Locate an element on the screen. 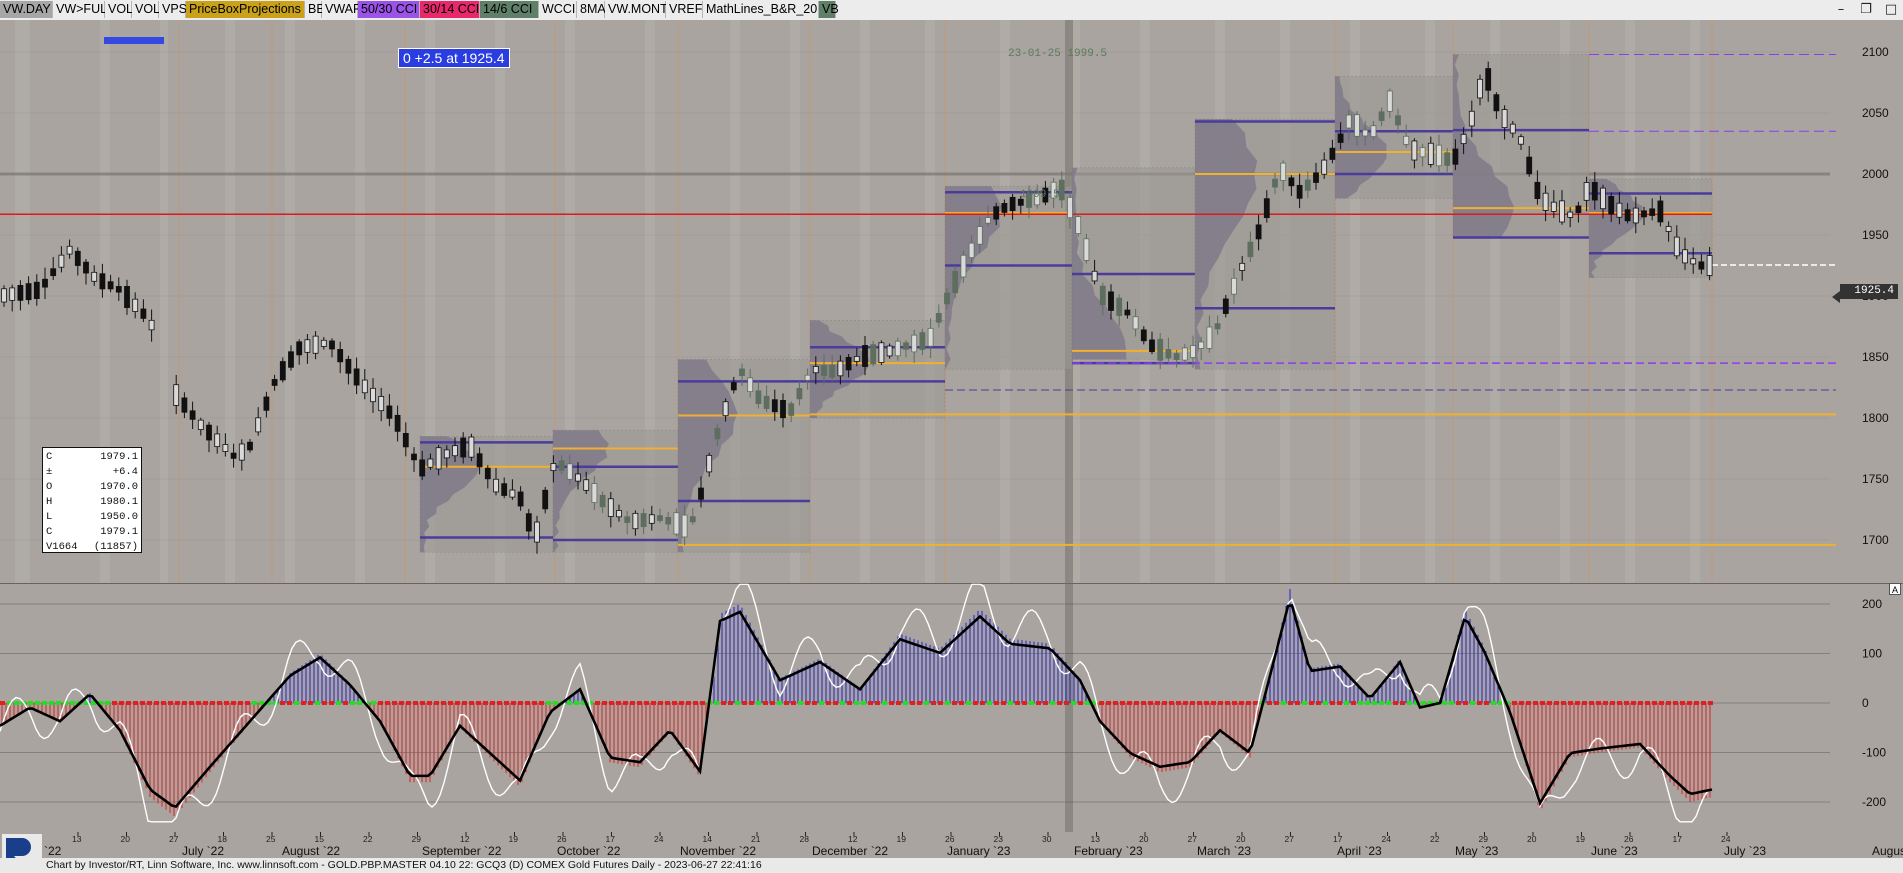 Image resolution: width=1903 pixels, height=873 pixels. maximize-icon: □ is located at coordinates (1891, 9).